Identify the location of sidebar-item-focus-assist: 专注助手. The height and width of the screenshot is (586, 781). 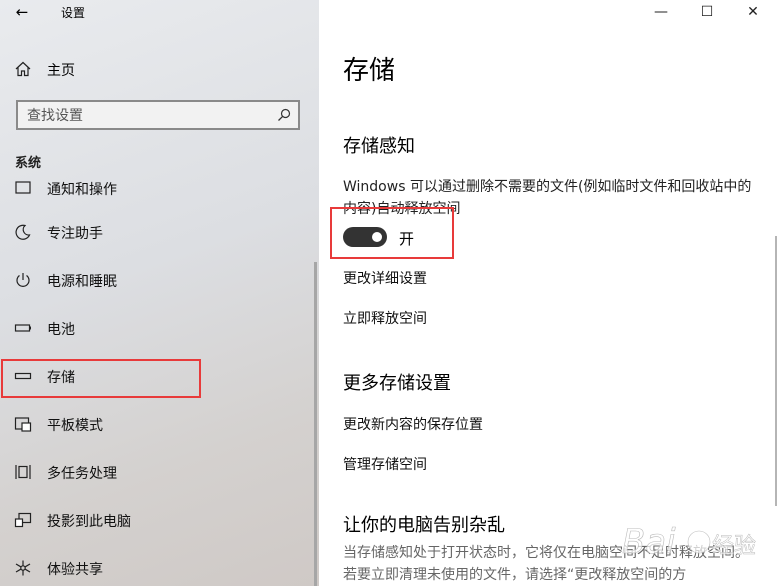
(156, 232).